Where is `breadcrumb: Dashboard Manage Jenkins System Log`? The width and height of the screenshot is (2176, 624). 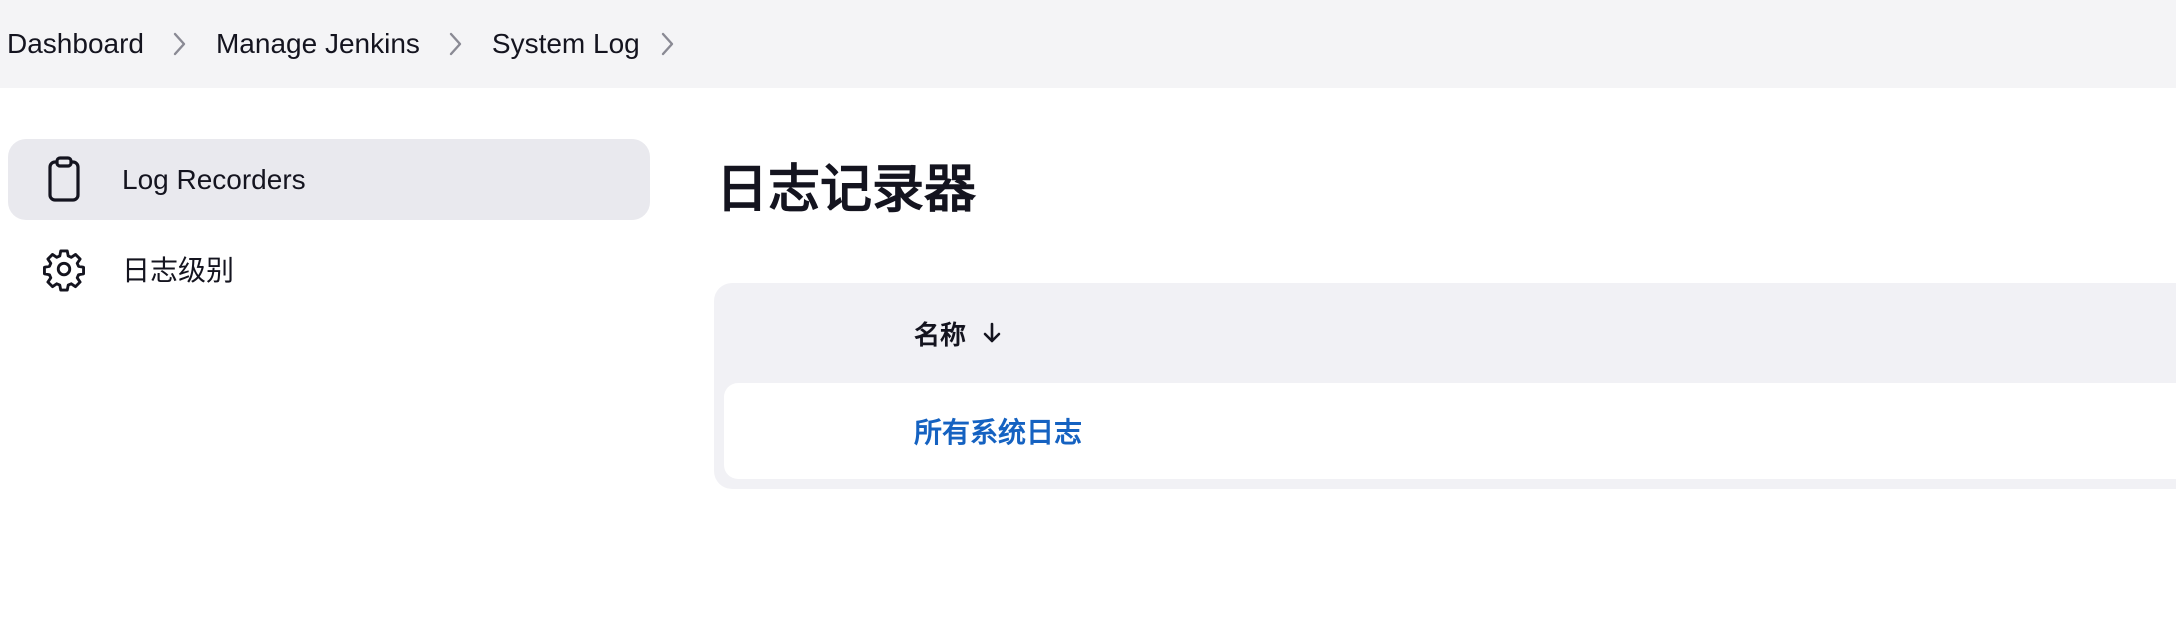
breadcrumb: Dashboard Manage Jenkins System Log is located at coordinates (1088, 44).